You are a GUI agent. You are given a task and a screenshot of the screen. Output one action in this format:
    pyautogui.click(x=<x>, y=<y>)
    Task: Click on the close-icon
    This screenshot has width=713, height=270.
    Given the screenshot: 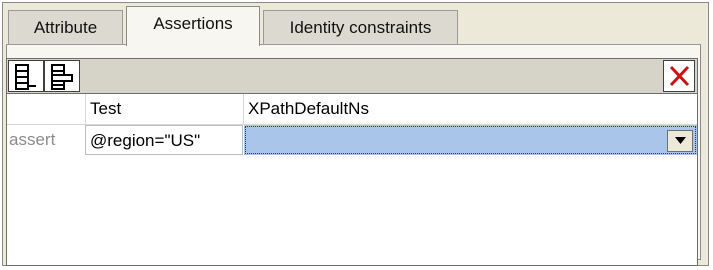 What is the action you would take?
    pyautogui.click(x=679, y=76)
    